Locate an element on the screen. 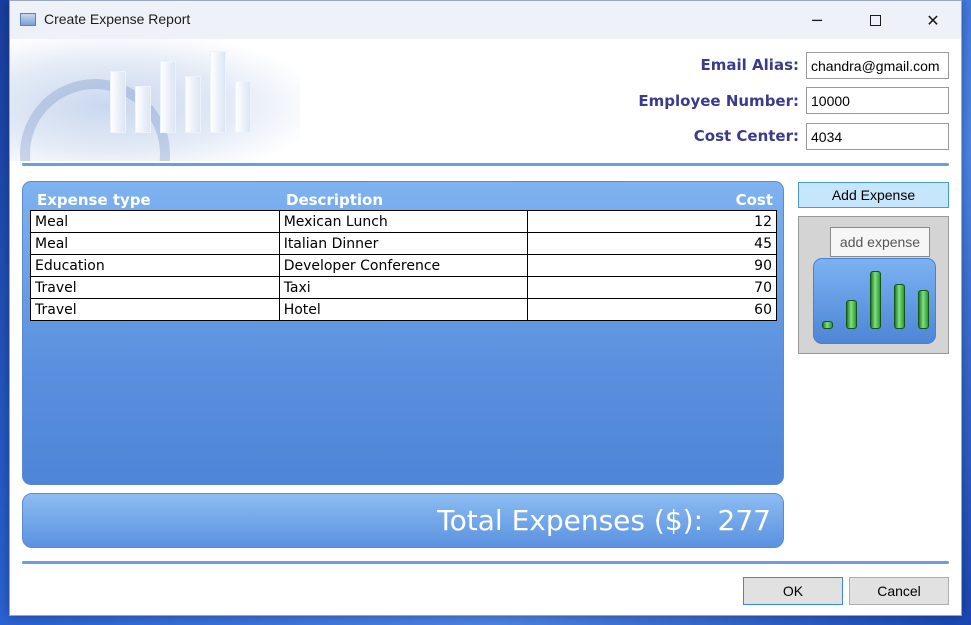 The width and height of the screenshot is (971, 625). header-banner-image is located at coordinates (155, 100).